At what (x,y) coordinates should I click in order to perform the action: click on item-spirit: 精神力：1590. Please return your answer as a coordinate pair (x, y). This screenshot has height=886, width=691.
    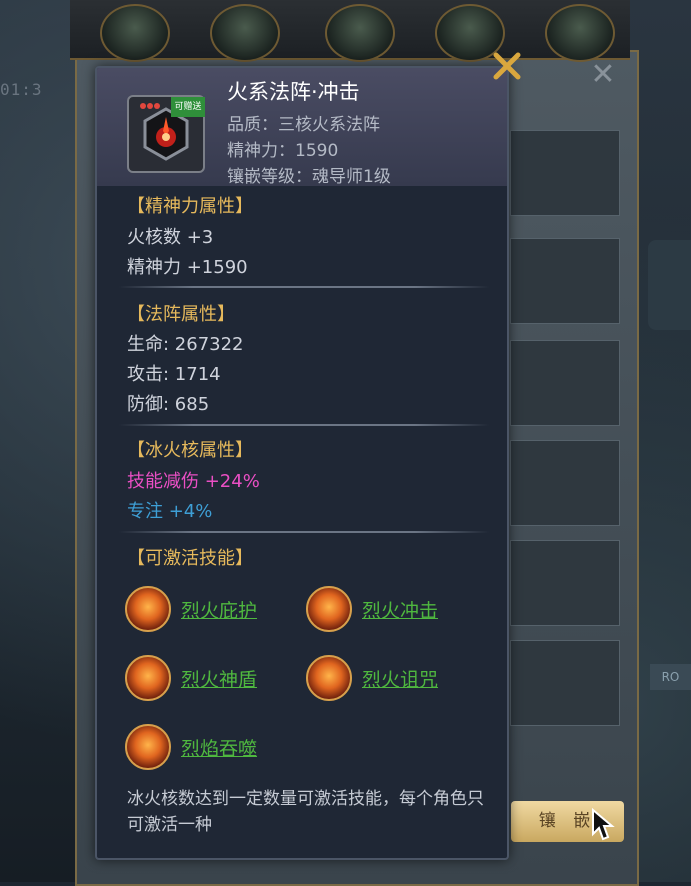
    Looking at the image, I should click on (283, 151).